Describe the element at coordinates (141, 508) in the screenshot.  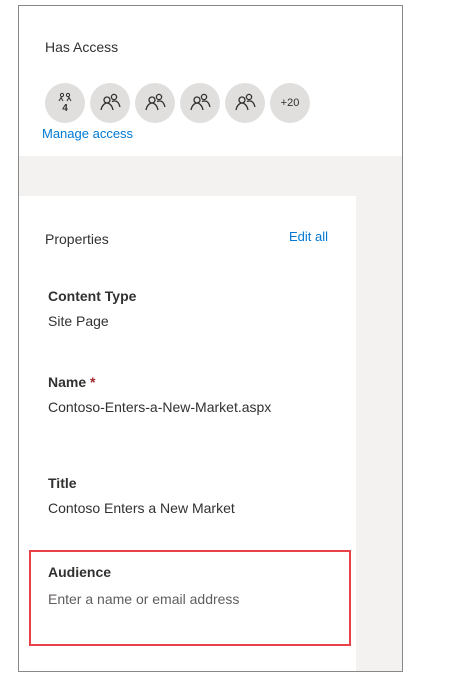
I see `title-value: Contoso Enters a New Market` at that location.